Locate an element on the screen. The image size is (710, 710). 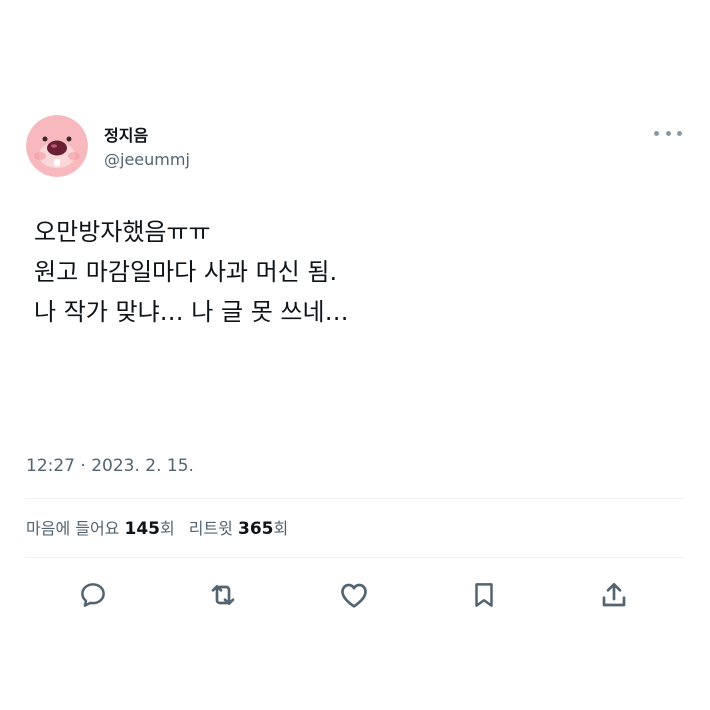
retweets-label: 리트윗 is located at coordinates (210, 528).